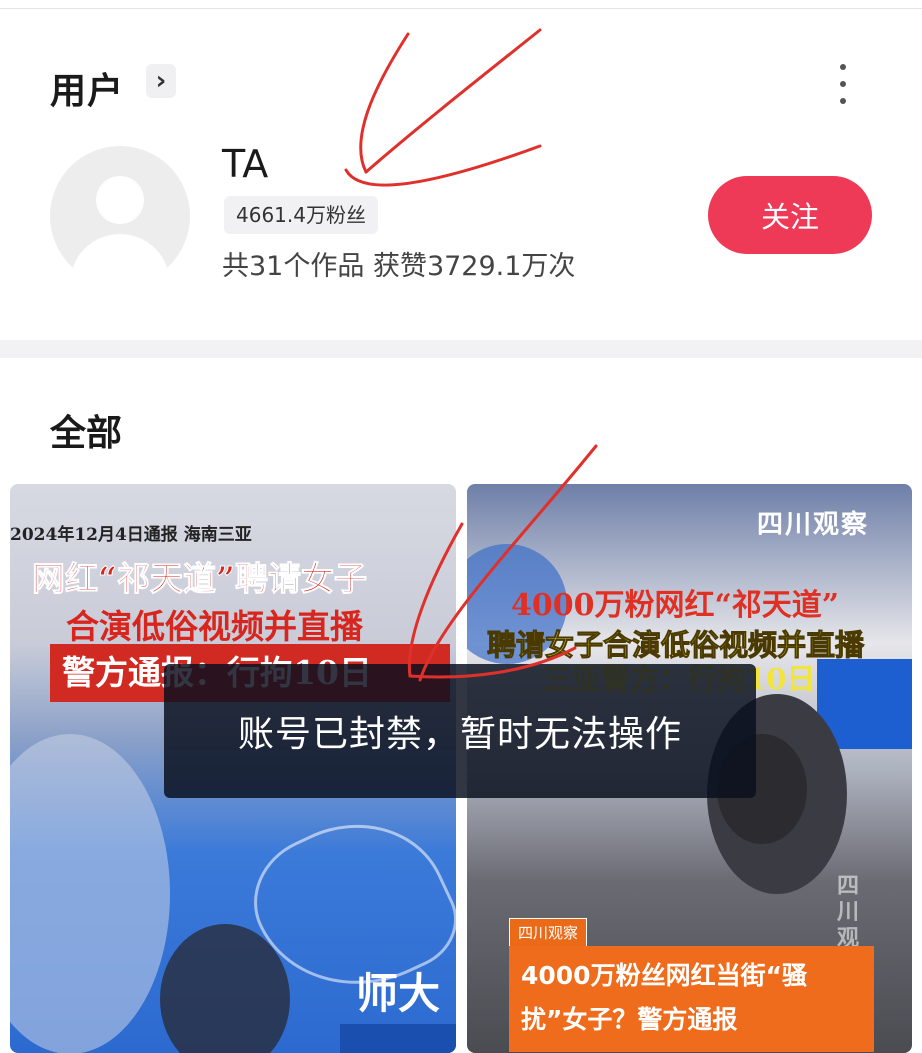  What do you see at coordinates (131, 535) in the screenshot?
I see `video-1-date-line: 2024年12月4日通报 海南三亚` at bounding box center [131, 535].